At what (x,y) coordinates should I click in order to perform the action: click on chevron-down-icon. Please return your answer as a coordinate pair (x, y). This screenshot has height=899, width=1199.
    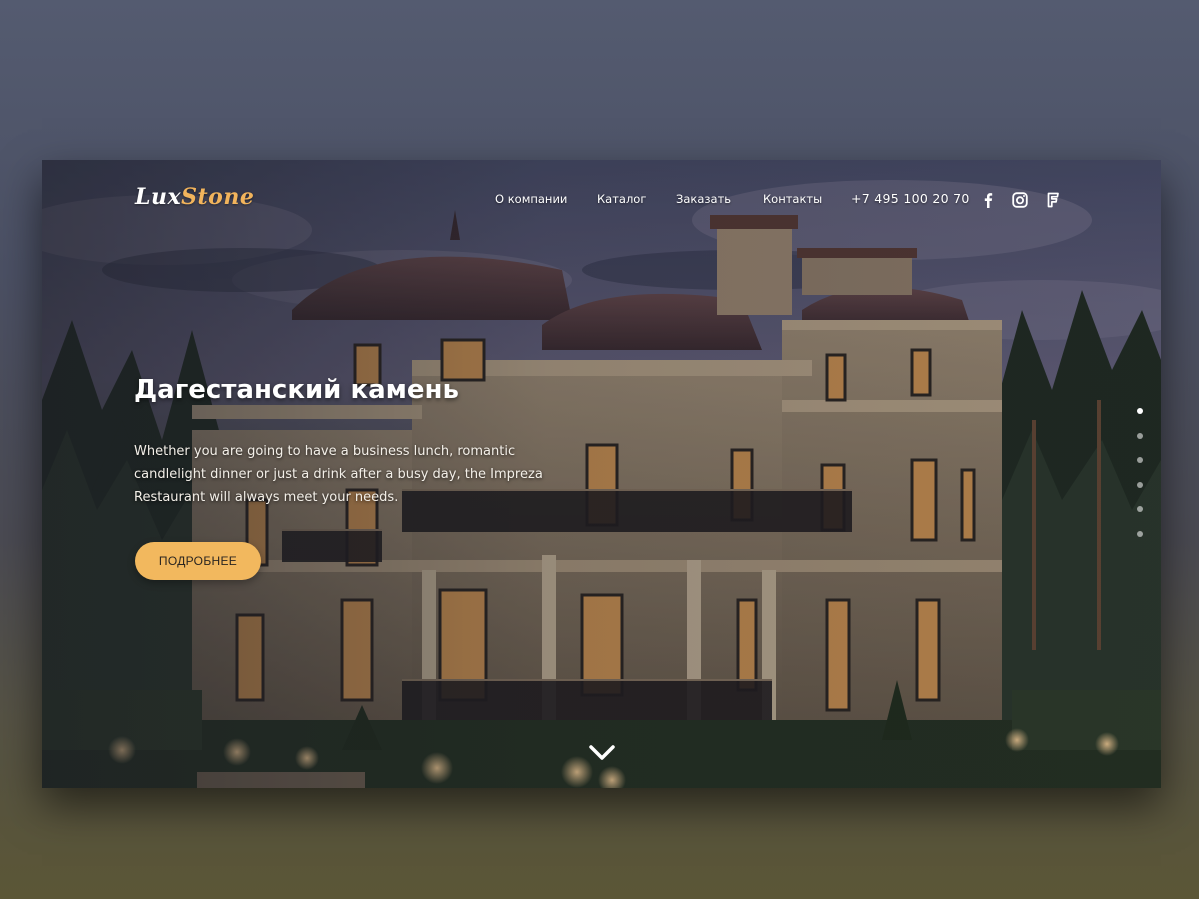
    Looking at the image, I should click on (602, 753).